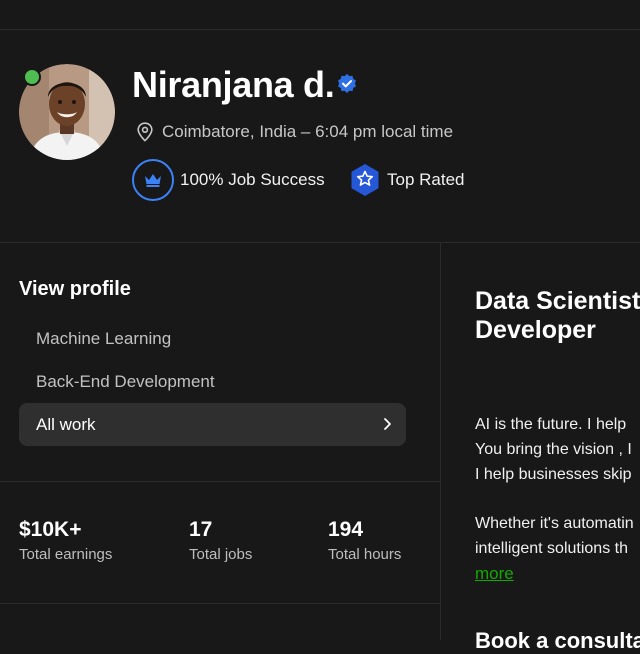 Image resolution: width=640 pixels, height=654 pixels. What do you see at coordinates (535, 330) in the screenshot?
I see `profile-title-line: Developer` at bounding box center [535, 330].